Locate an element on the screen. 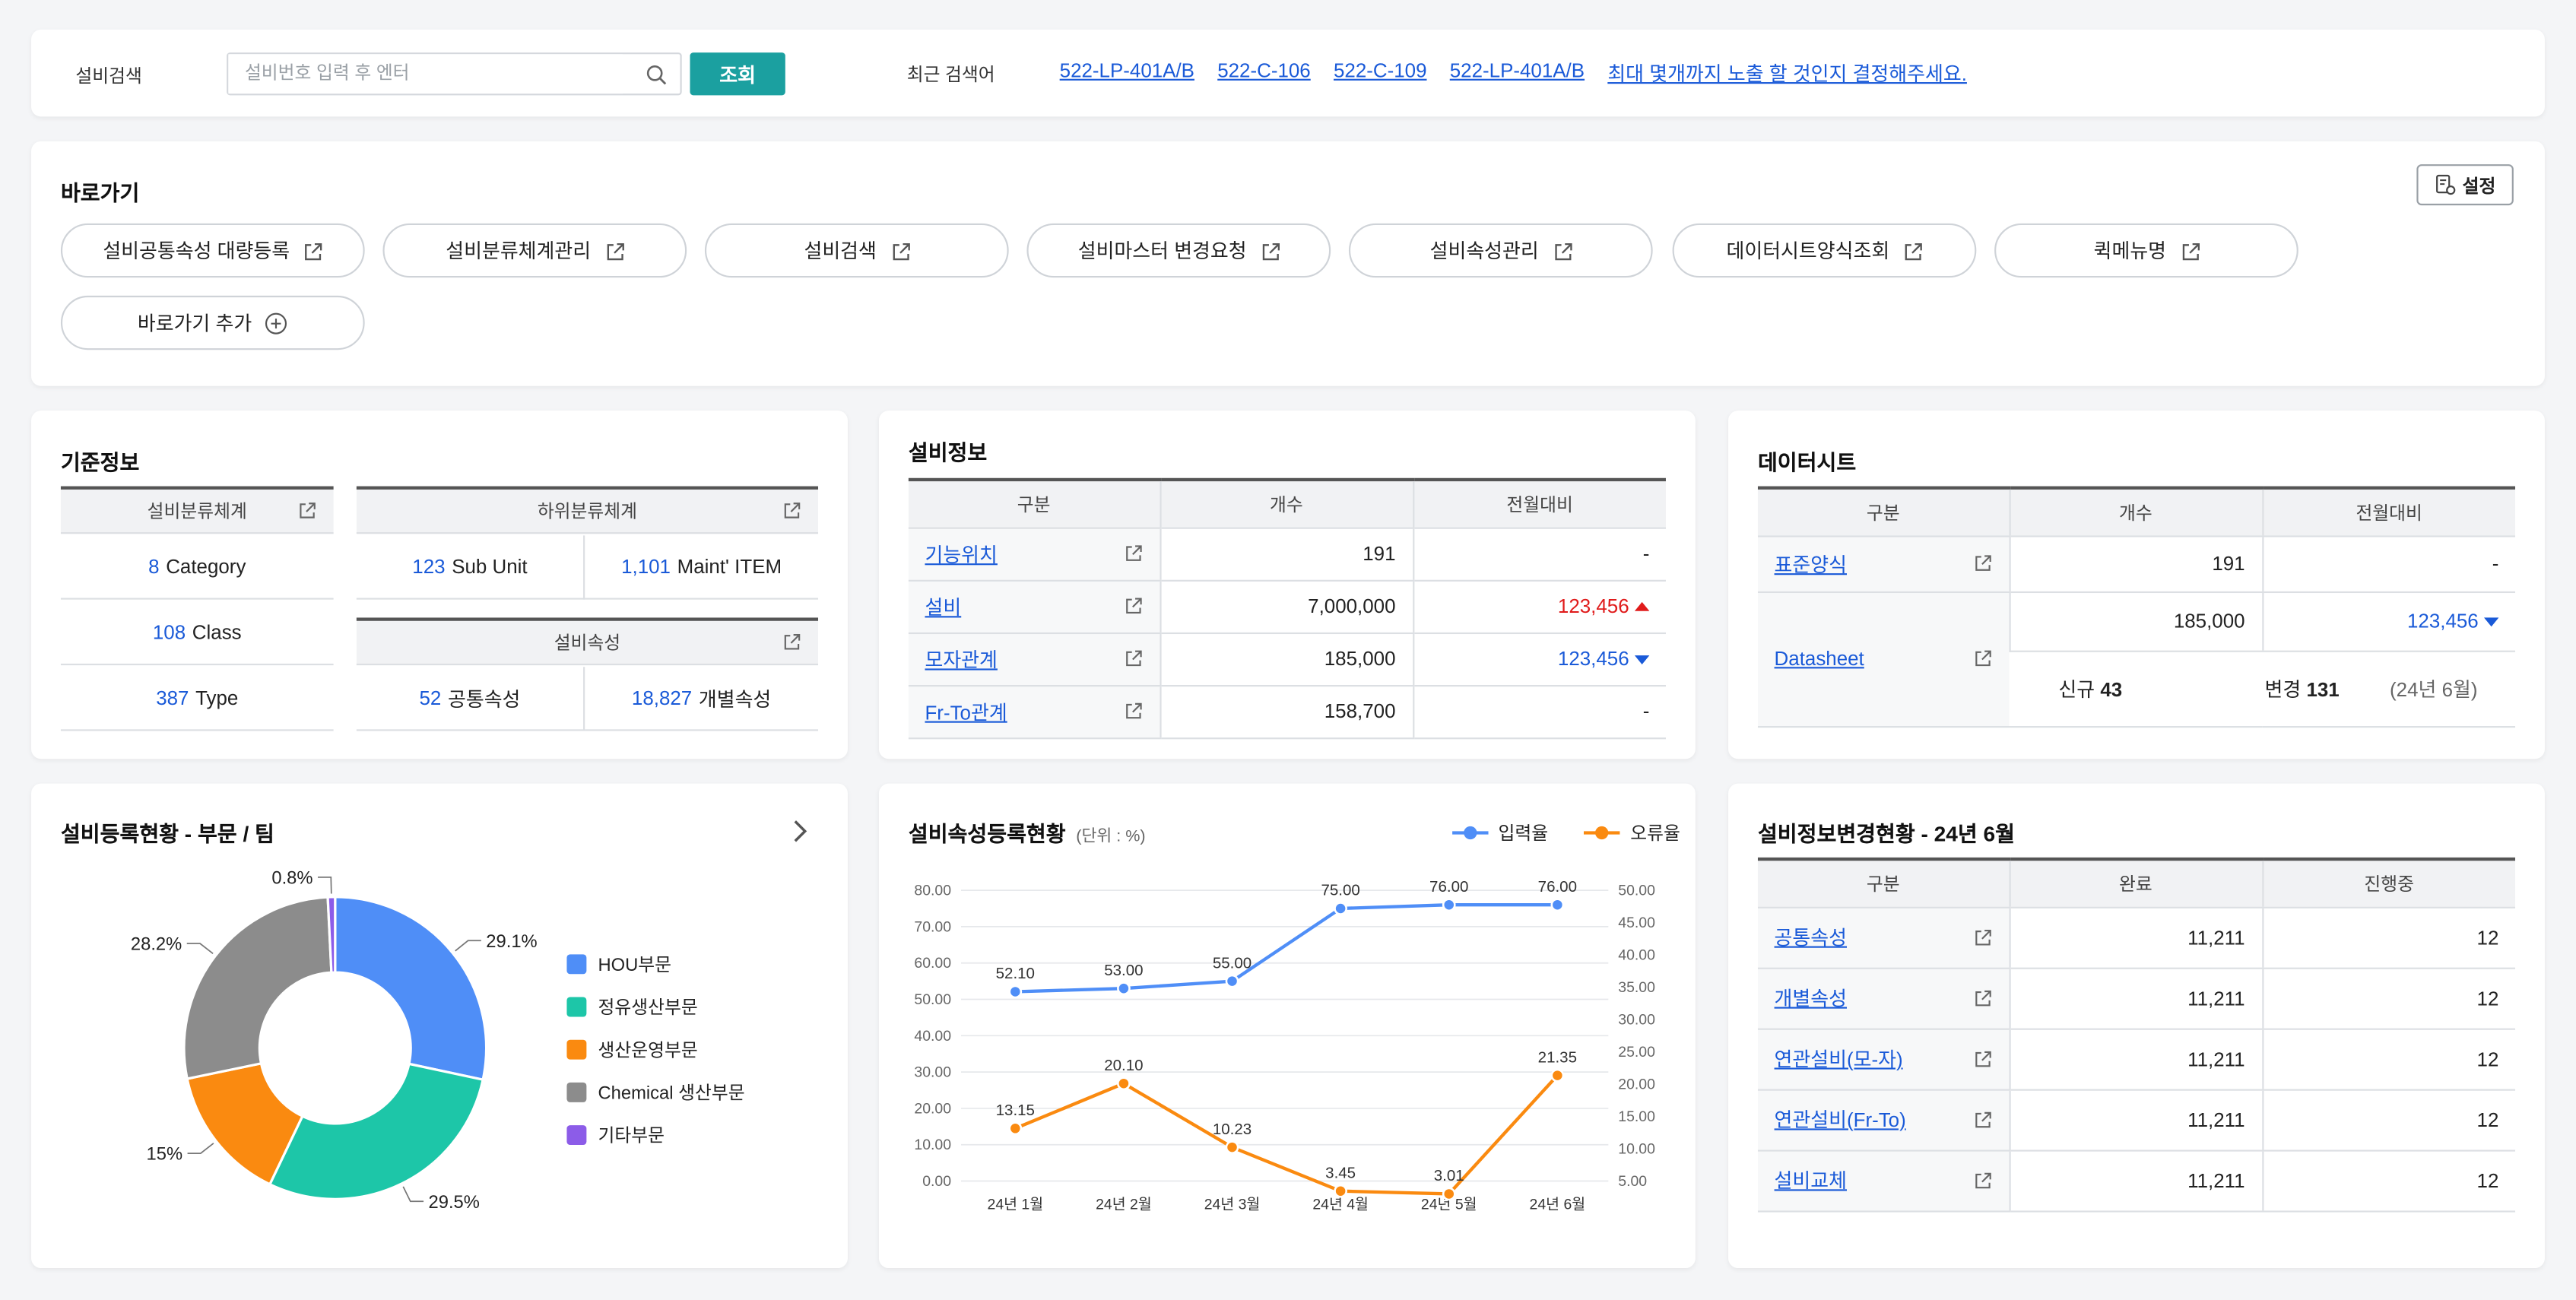 The image size is (2576, 1300). data-label: 75.00 is located at coordinates (1340, 890).